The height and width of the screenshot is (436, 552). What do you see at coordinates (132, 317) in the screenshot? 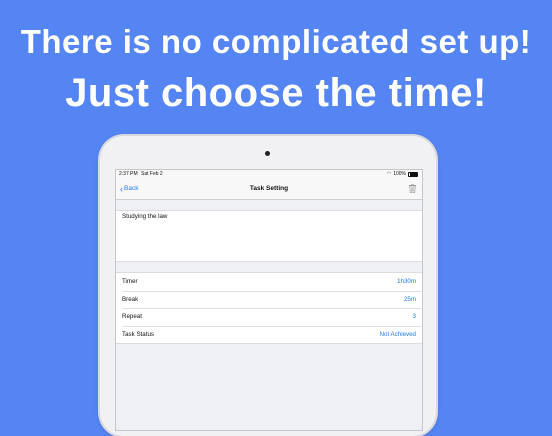
I see `setting-label: Repeat` at bounding box center [132, 317].